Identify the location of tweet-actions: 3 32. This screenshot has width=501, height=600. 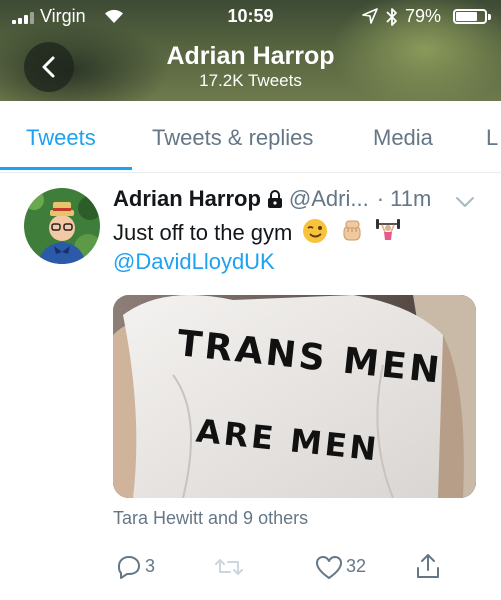
(250, 569).